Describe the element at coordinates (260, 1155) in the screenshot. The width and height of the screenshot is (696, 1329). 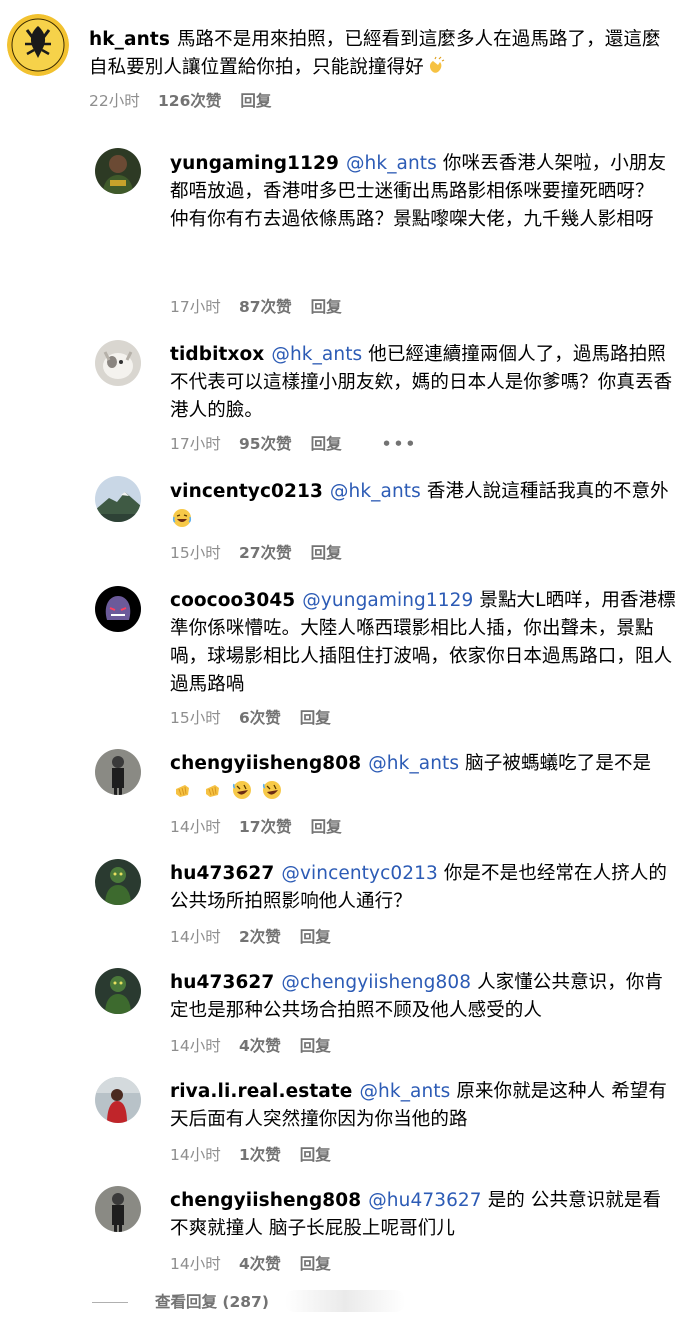
I see `comment-likes: 1次赞` at that location.